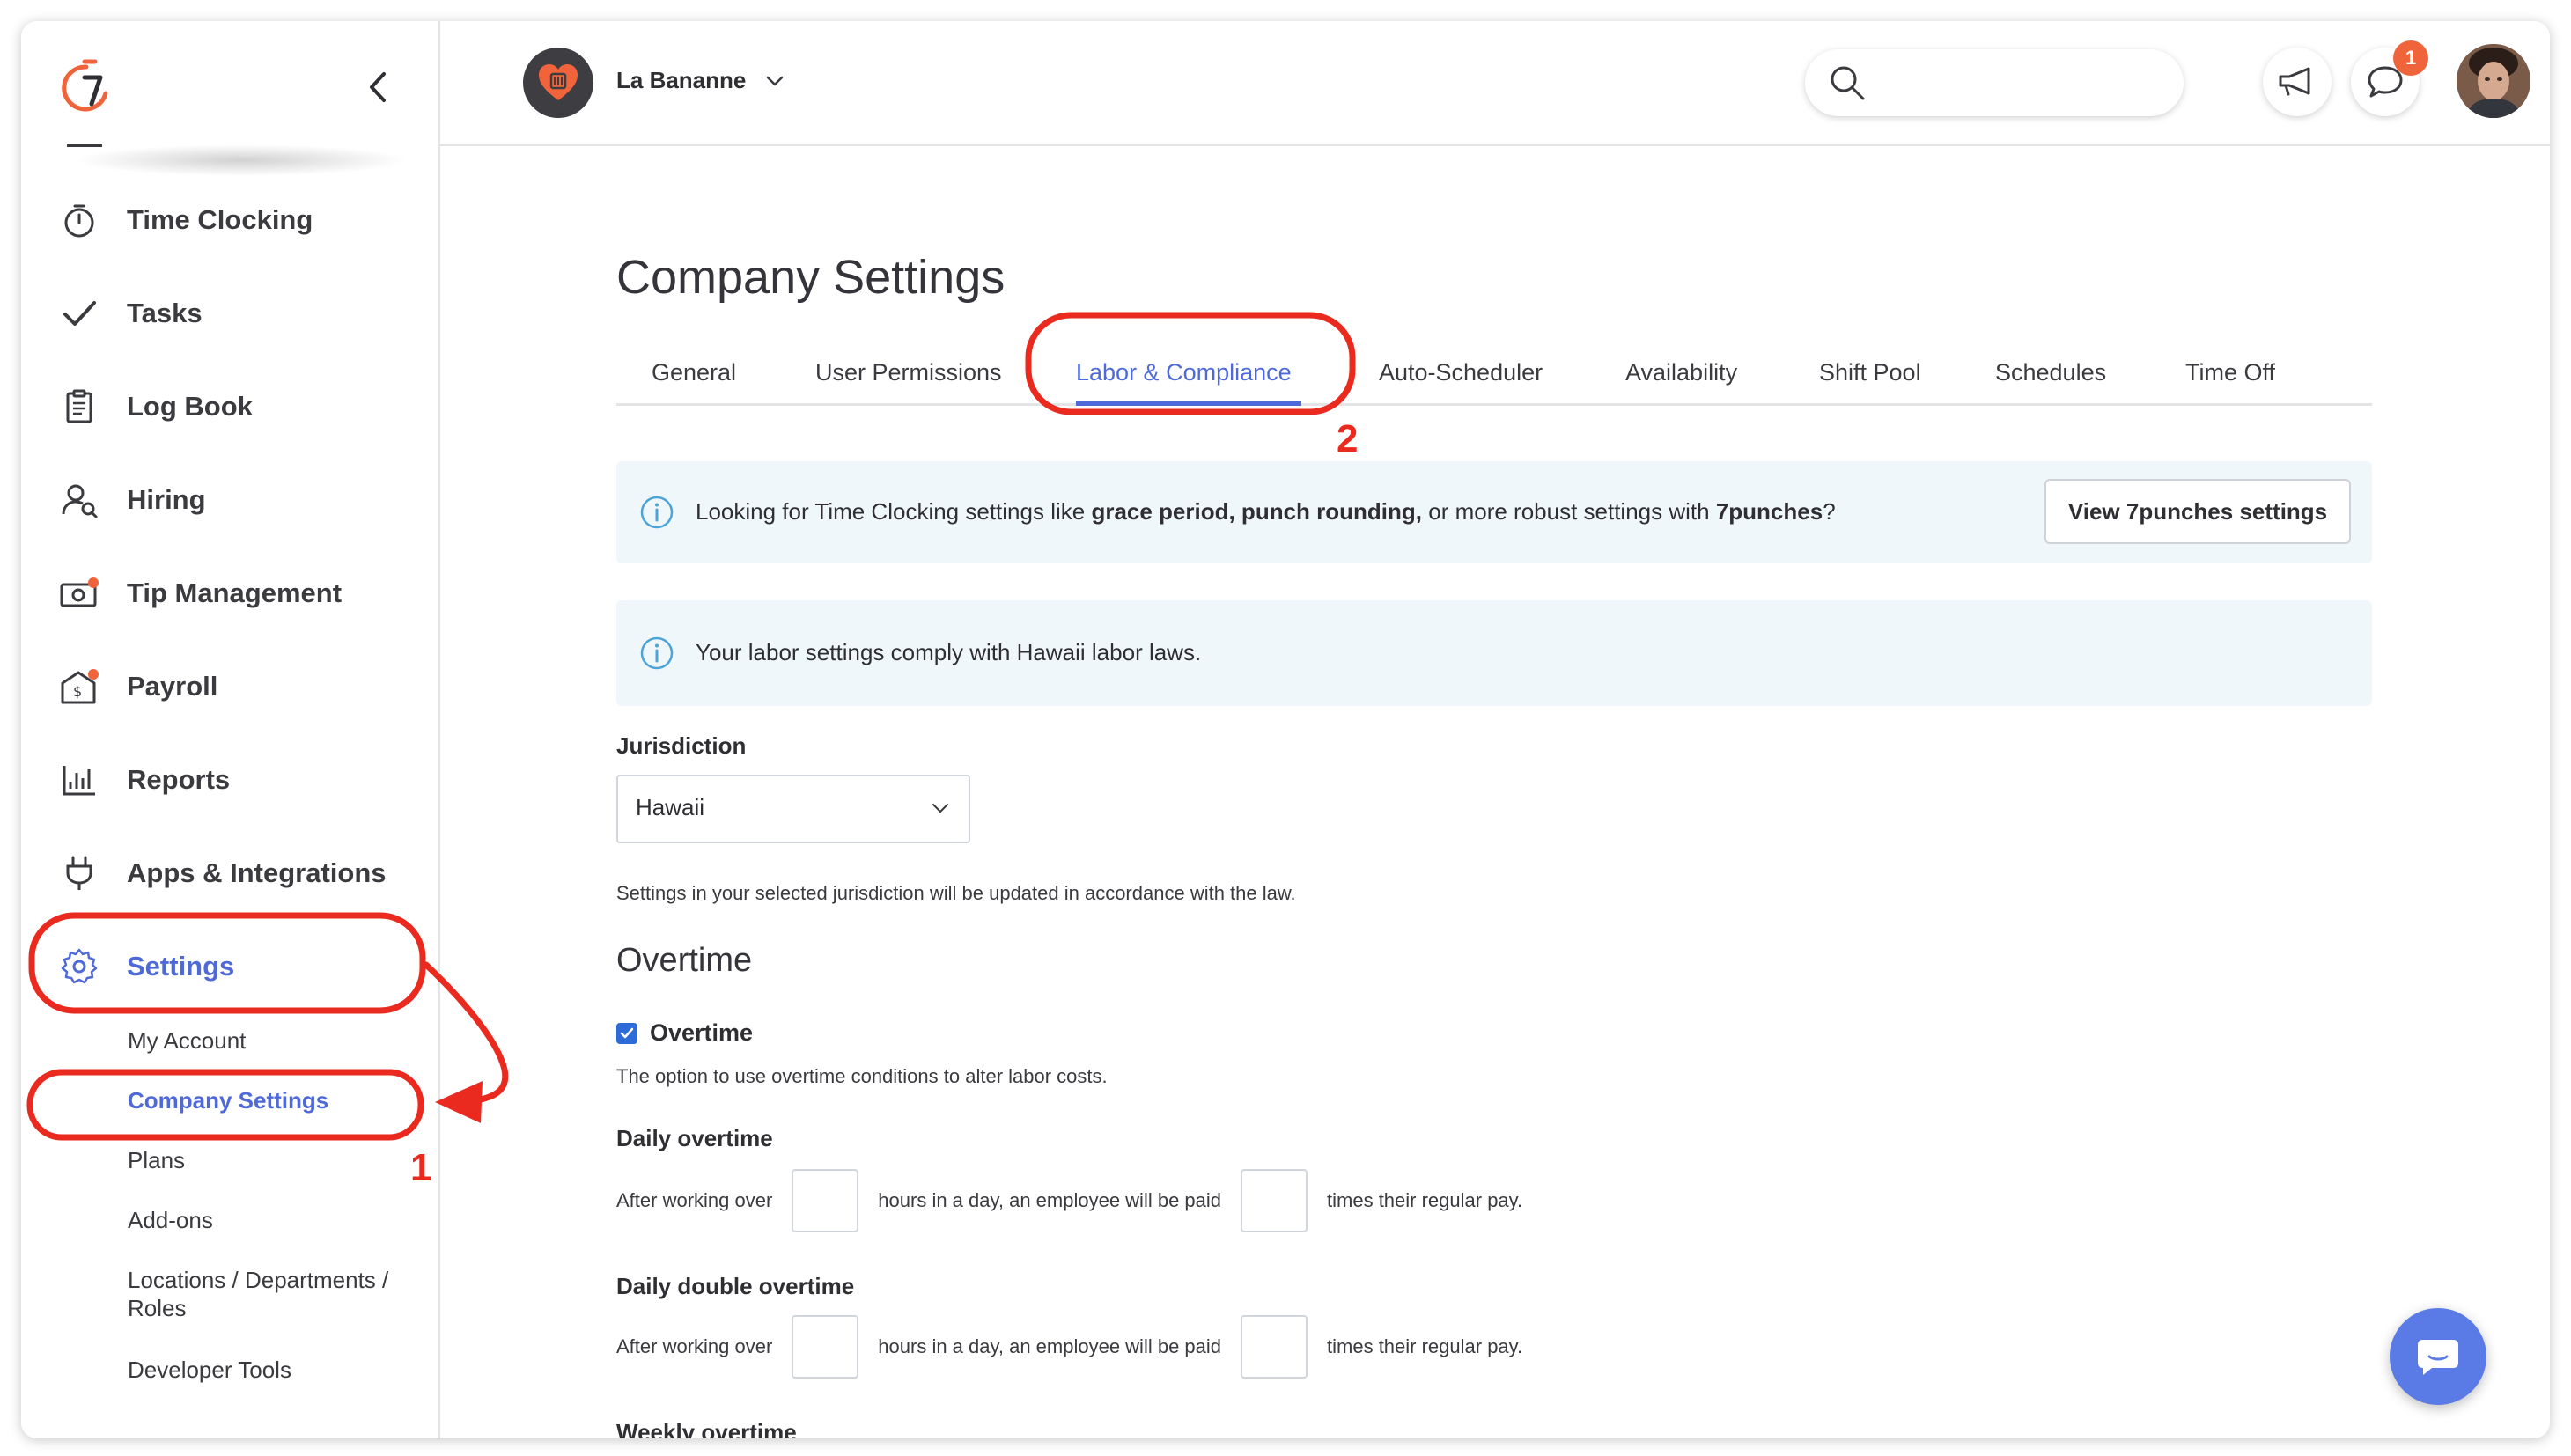 This screenshot has width=2571, height=1456. Describe the element at coordinates (825, 1347) in the screenshot. I see `daily-double-overtime-hours-input` at that location.